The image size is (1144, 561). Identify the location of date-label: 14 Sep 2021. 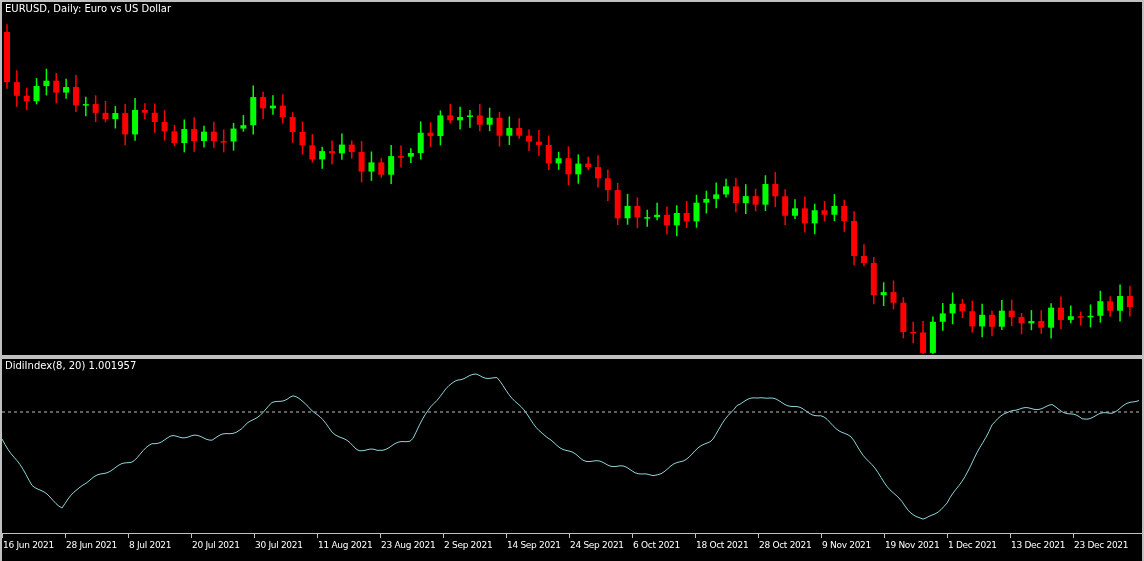
(534, 545).